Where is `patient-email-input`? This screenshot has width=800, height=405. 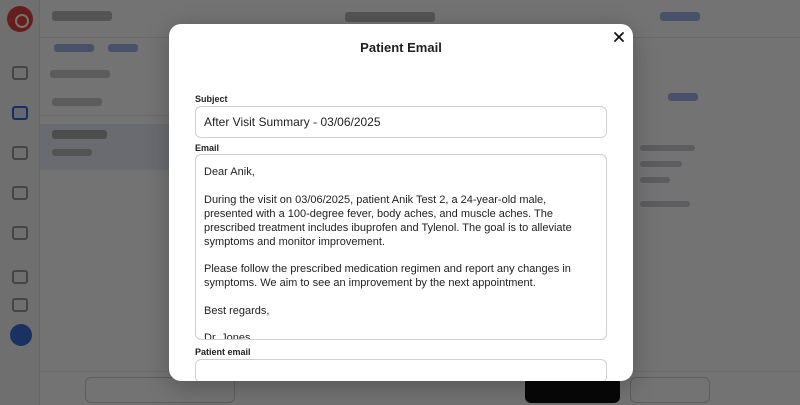
patient-email-input is located at coordinates (401, 370).